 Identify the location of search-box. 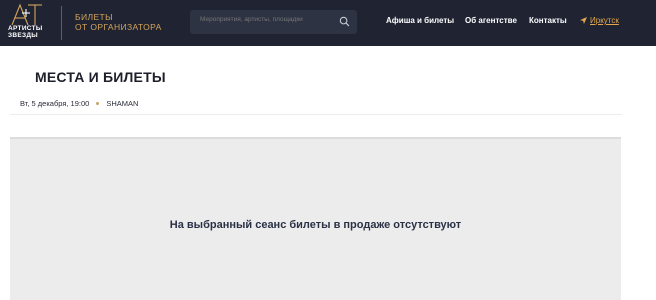
(273, 22).